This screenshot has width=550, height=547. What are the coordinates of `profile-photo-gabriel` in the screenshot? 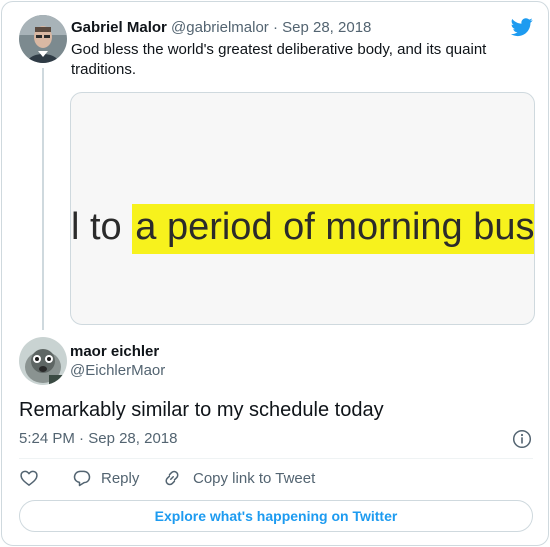 It's located at (43, 39).